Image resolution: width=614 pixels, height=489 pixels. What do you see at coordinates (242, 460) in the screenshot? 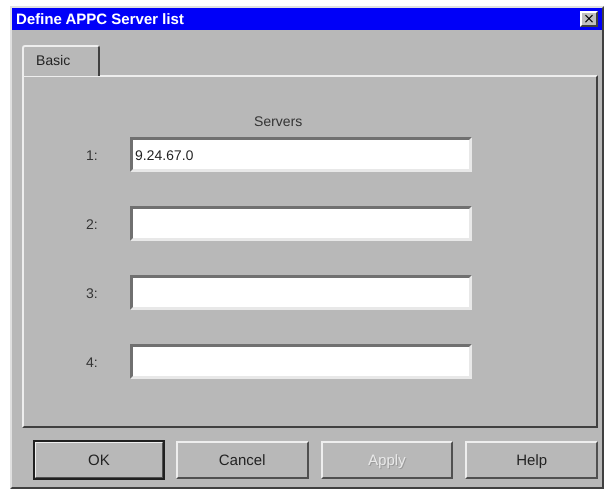
I see `dialog-button: Cancel` at bounding box center [242, 460].